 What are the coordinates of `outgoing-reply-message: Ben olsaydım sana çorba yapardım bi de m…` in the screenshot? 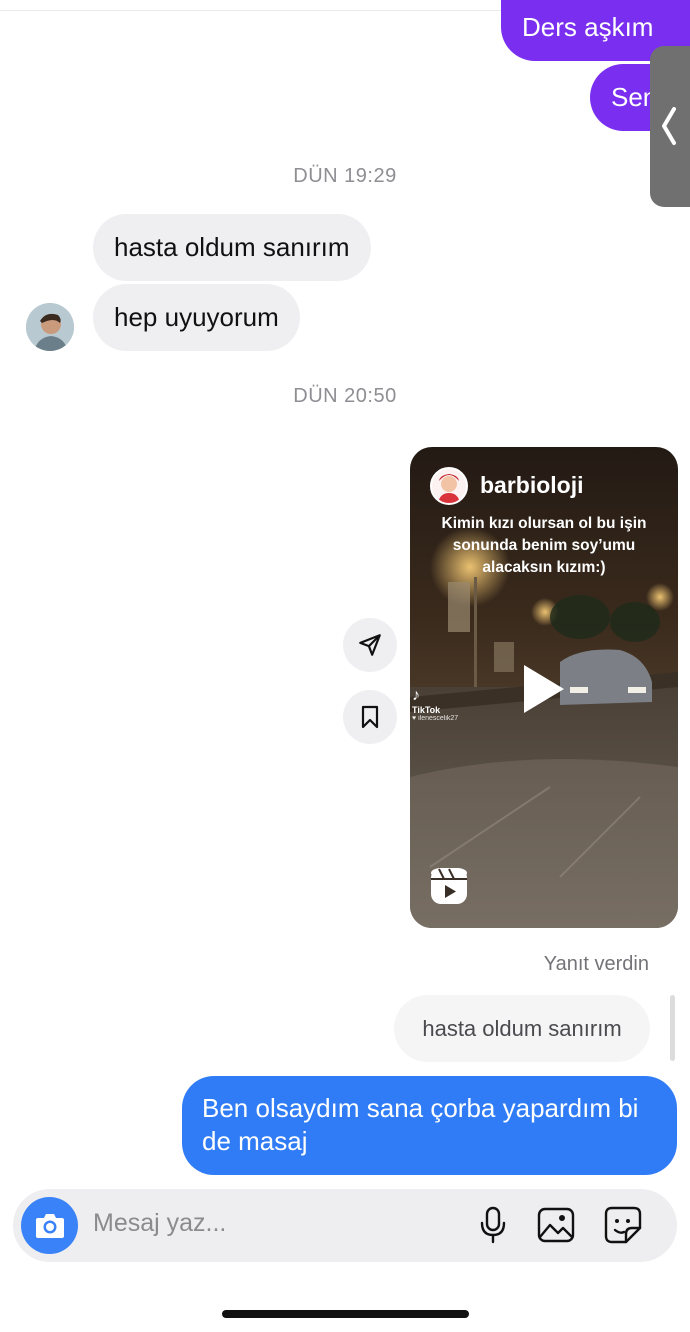 It's located at (429, 1125).